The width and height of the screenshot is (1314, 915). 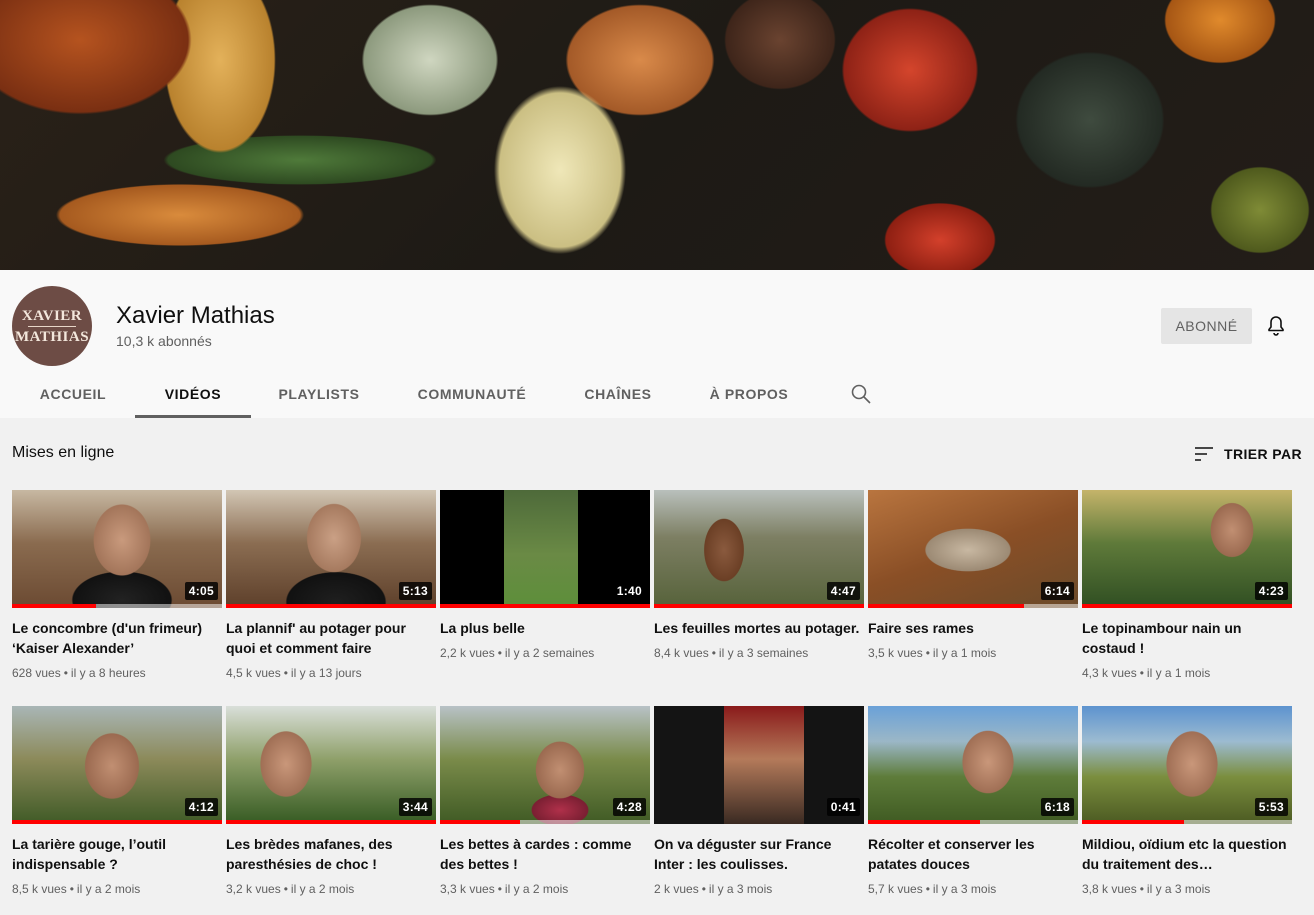 I want to click on tab-accueil: ACCUEIL, so click(x=73, y=394).